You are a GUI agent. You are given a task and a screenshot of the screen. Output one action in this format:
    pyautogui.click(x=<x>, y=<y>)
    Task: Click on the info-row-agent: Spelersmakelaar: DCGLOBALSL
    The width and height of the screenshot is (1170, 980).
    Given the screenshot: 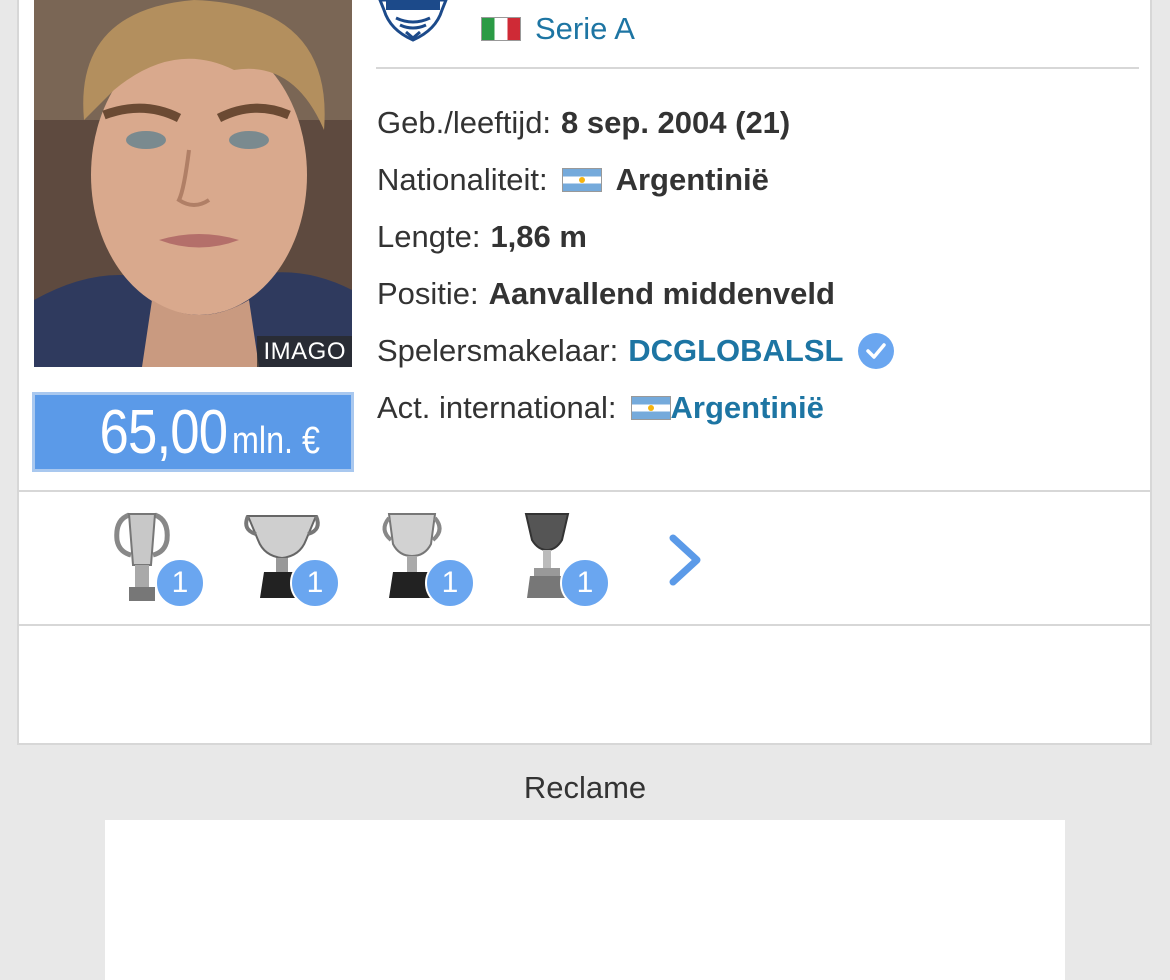 What is the action you would take?
    pyautogui.click(x=636, y=350)
    